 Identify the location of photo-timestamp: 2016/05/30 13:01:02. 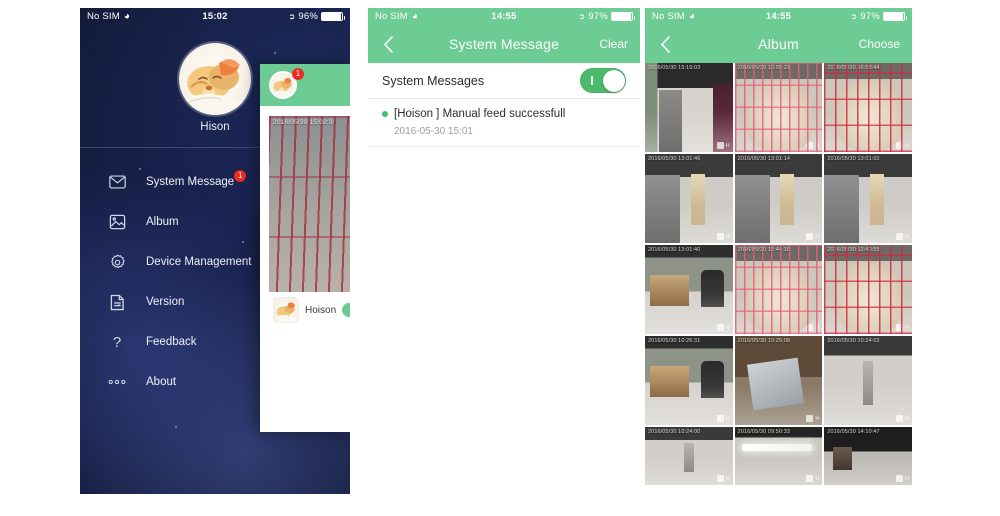
(853, 159).